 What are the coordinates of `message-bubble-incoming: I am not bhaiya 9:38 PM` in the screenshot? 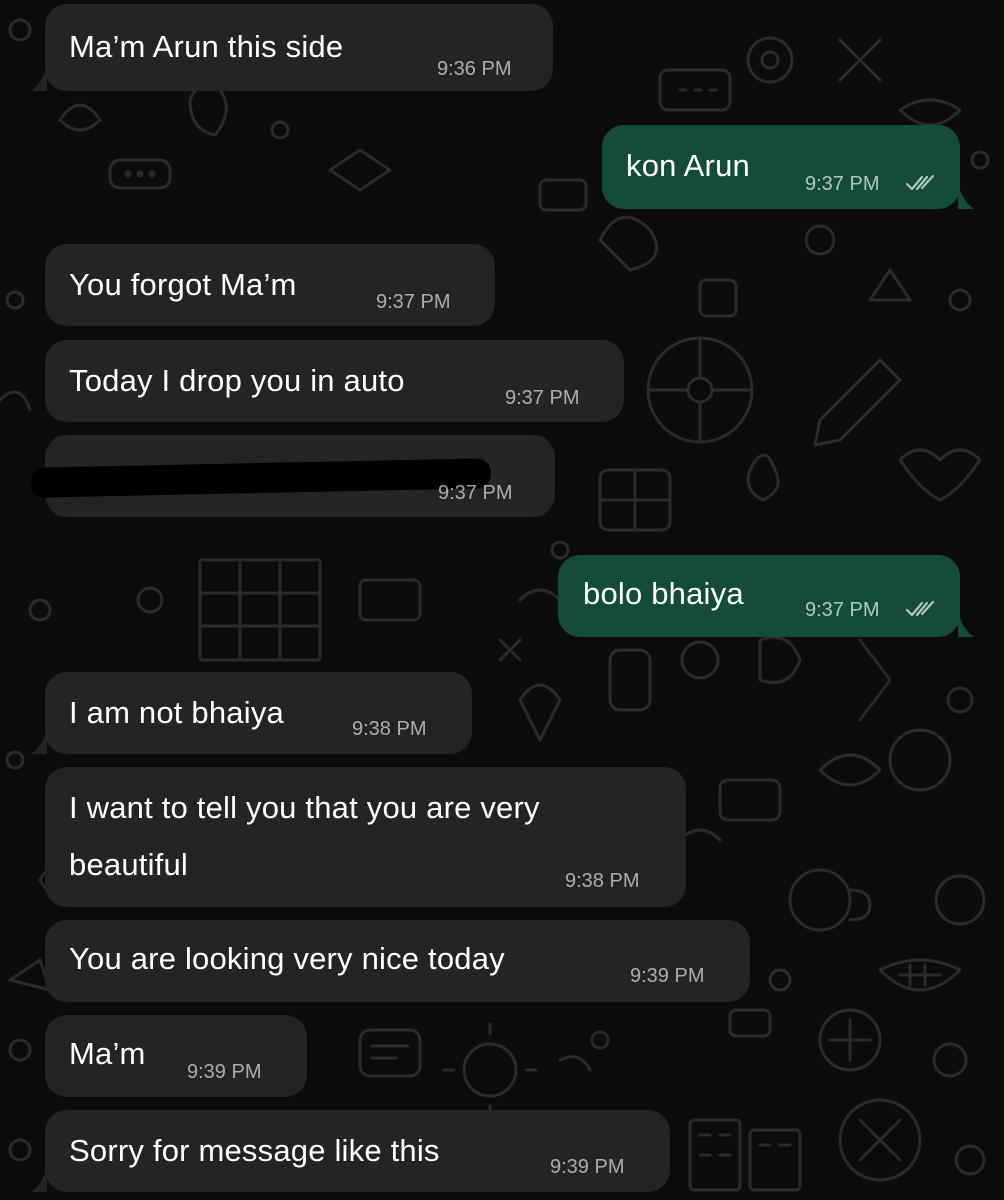 It's located at (251, 713).